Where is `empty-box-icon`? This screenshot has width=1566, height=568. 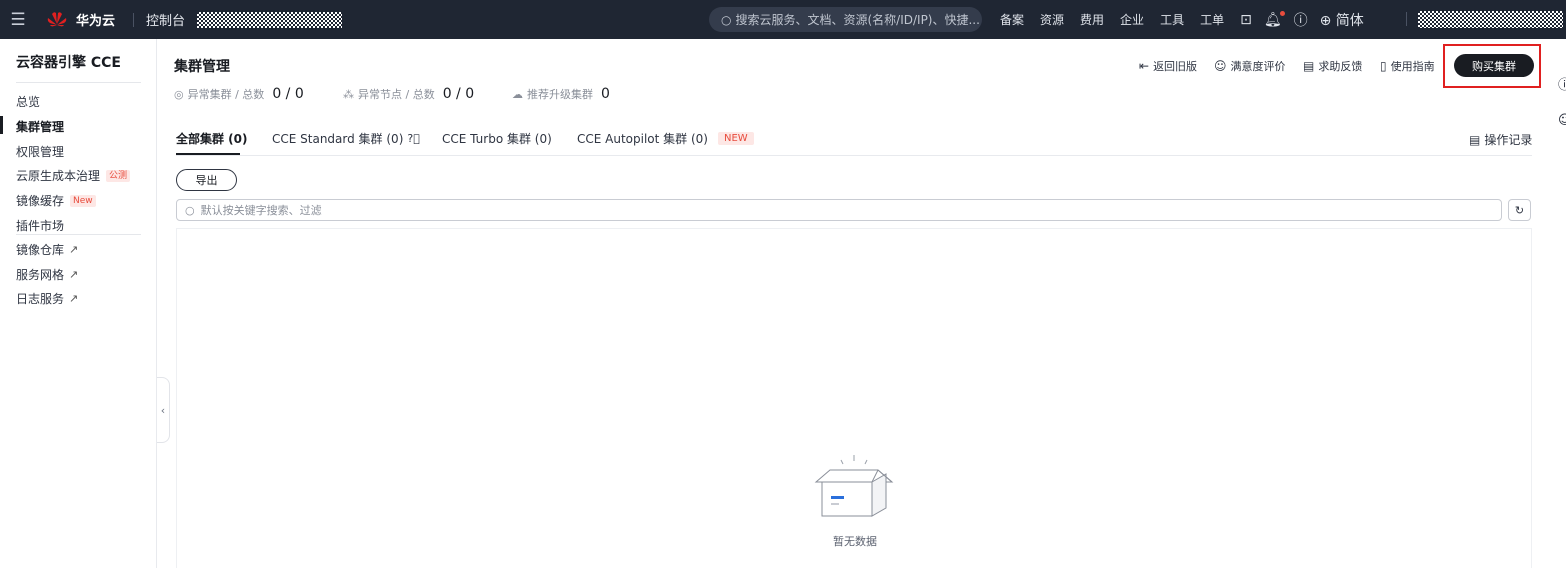
empty-box-icon is located at coordinates (854, 486).